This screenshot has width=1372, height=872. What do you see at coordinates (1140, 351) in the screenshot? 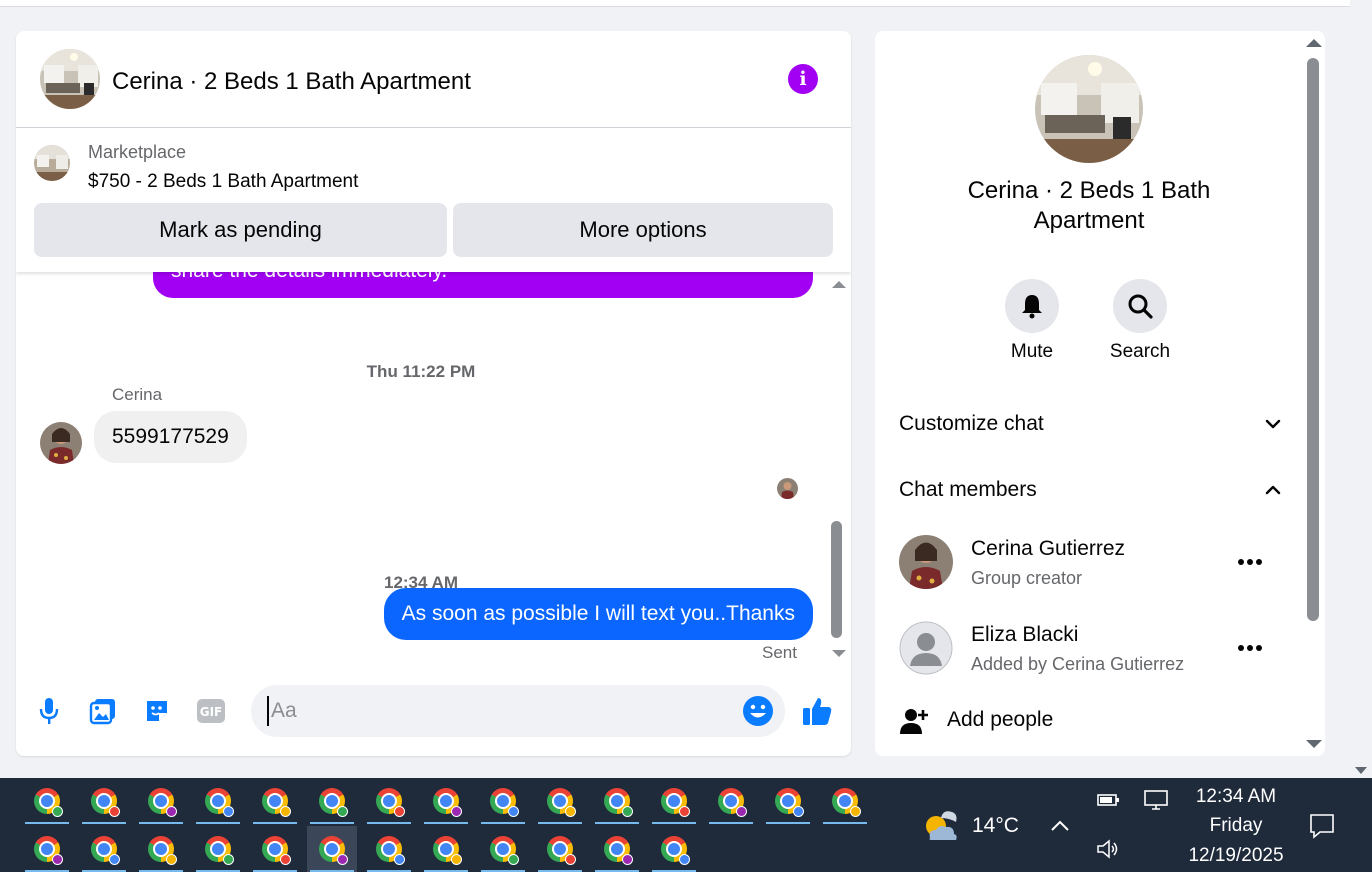
I see `search-label: Search` at bounding box center [1140, 351].